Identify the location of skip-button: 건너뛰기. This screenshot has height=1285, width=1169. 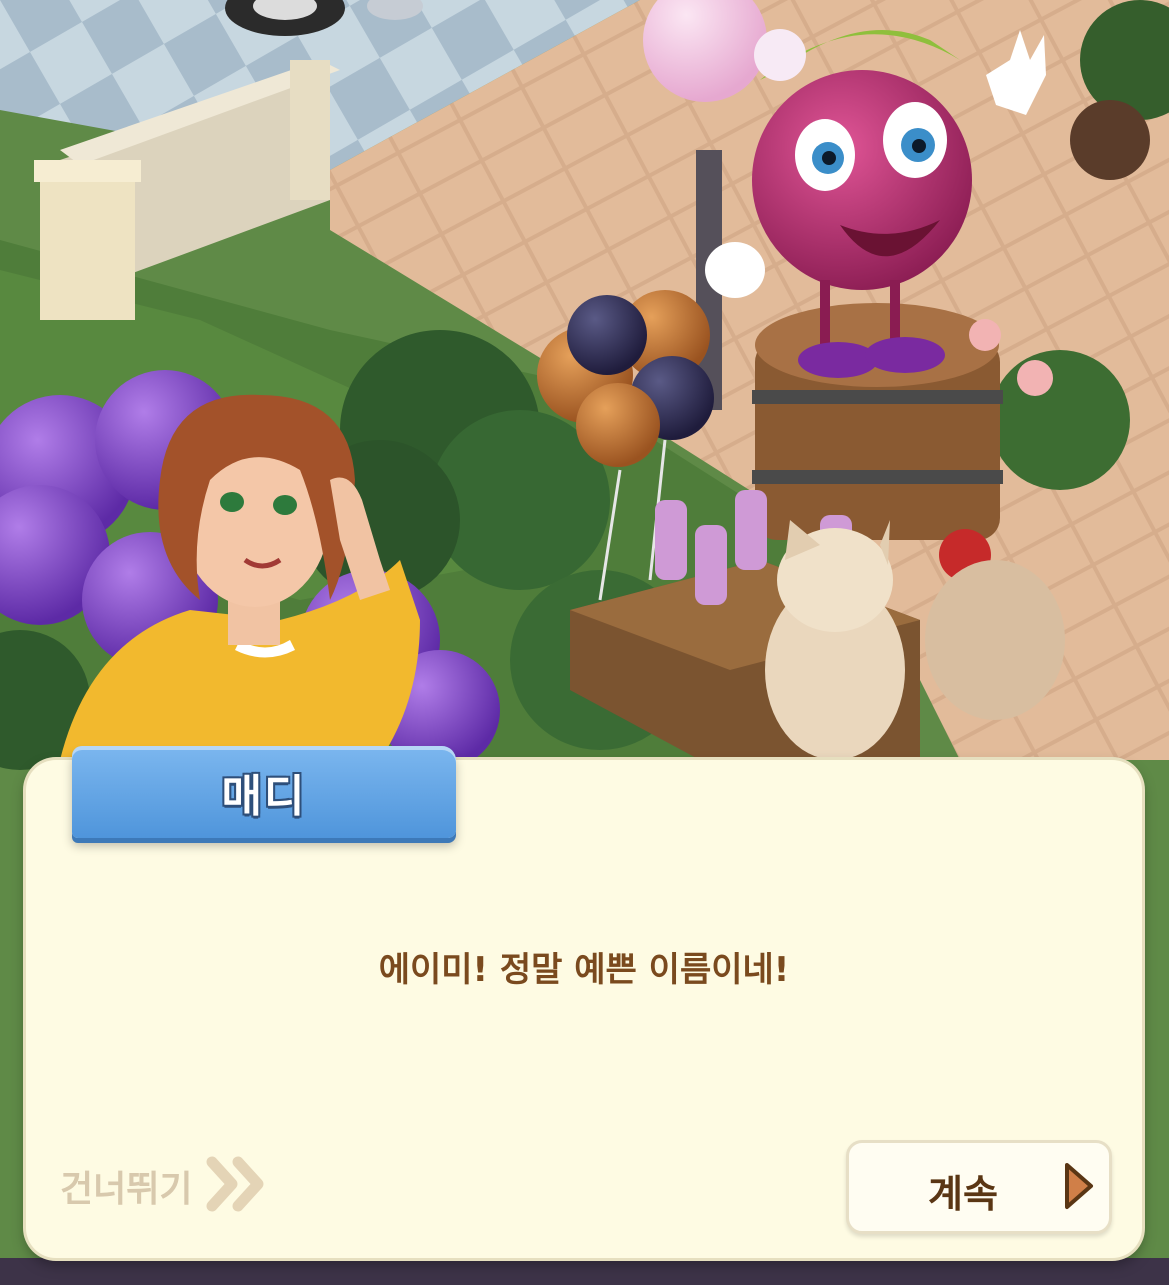
(165, 1186).